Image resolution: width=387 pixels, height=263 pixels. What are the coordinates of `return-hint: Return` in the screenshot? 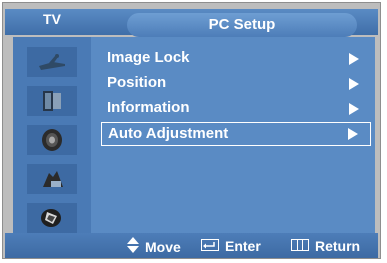 It's located at (325, 246).